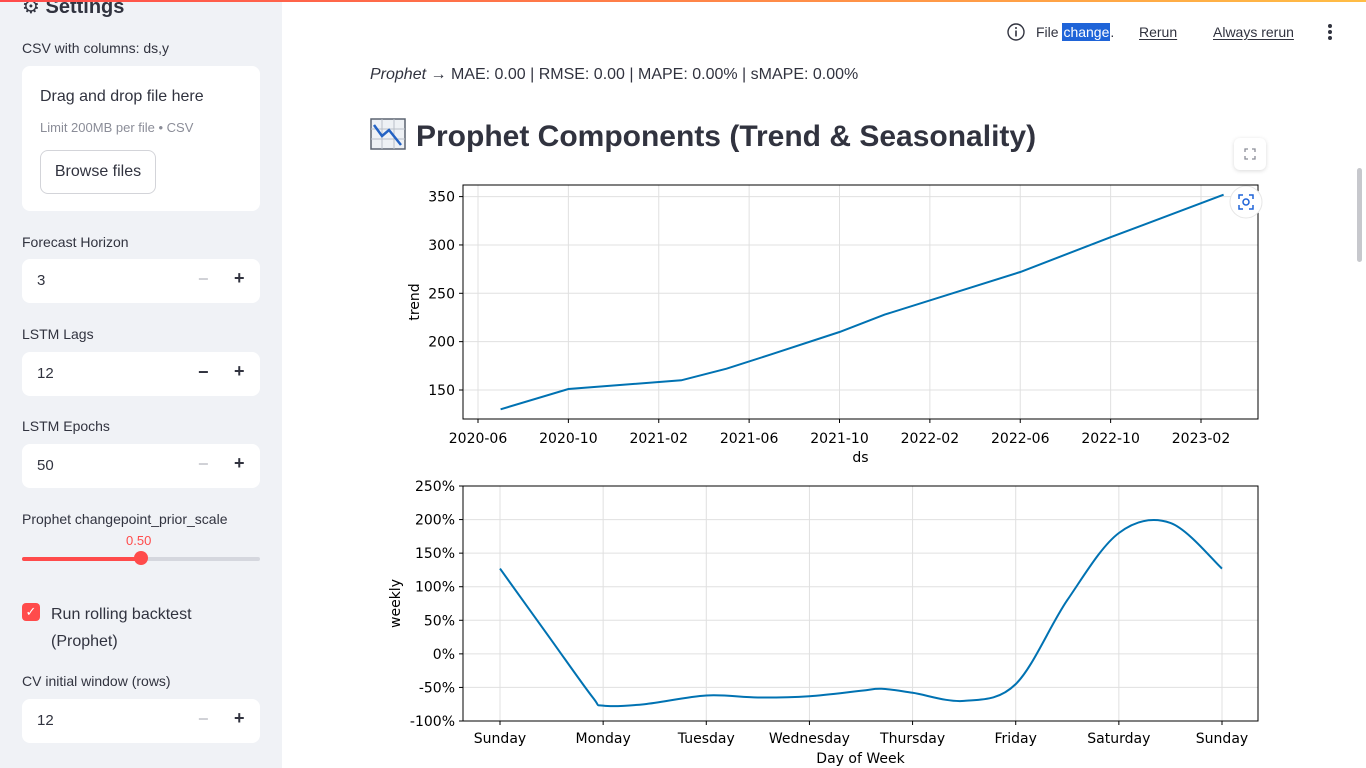 Image resolution: width=1366 pixels, height=768 pixels. I want to click on y-tick-label: 300, so click(441, 246).